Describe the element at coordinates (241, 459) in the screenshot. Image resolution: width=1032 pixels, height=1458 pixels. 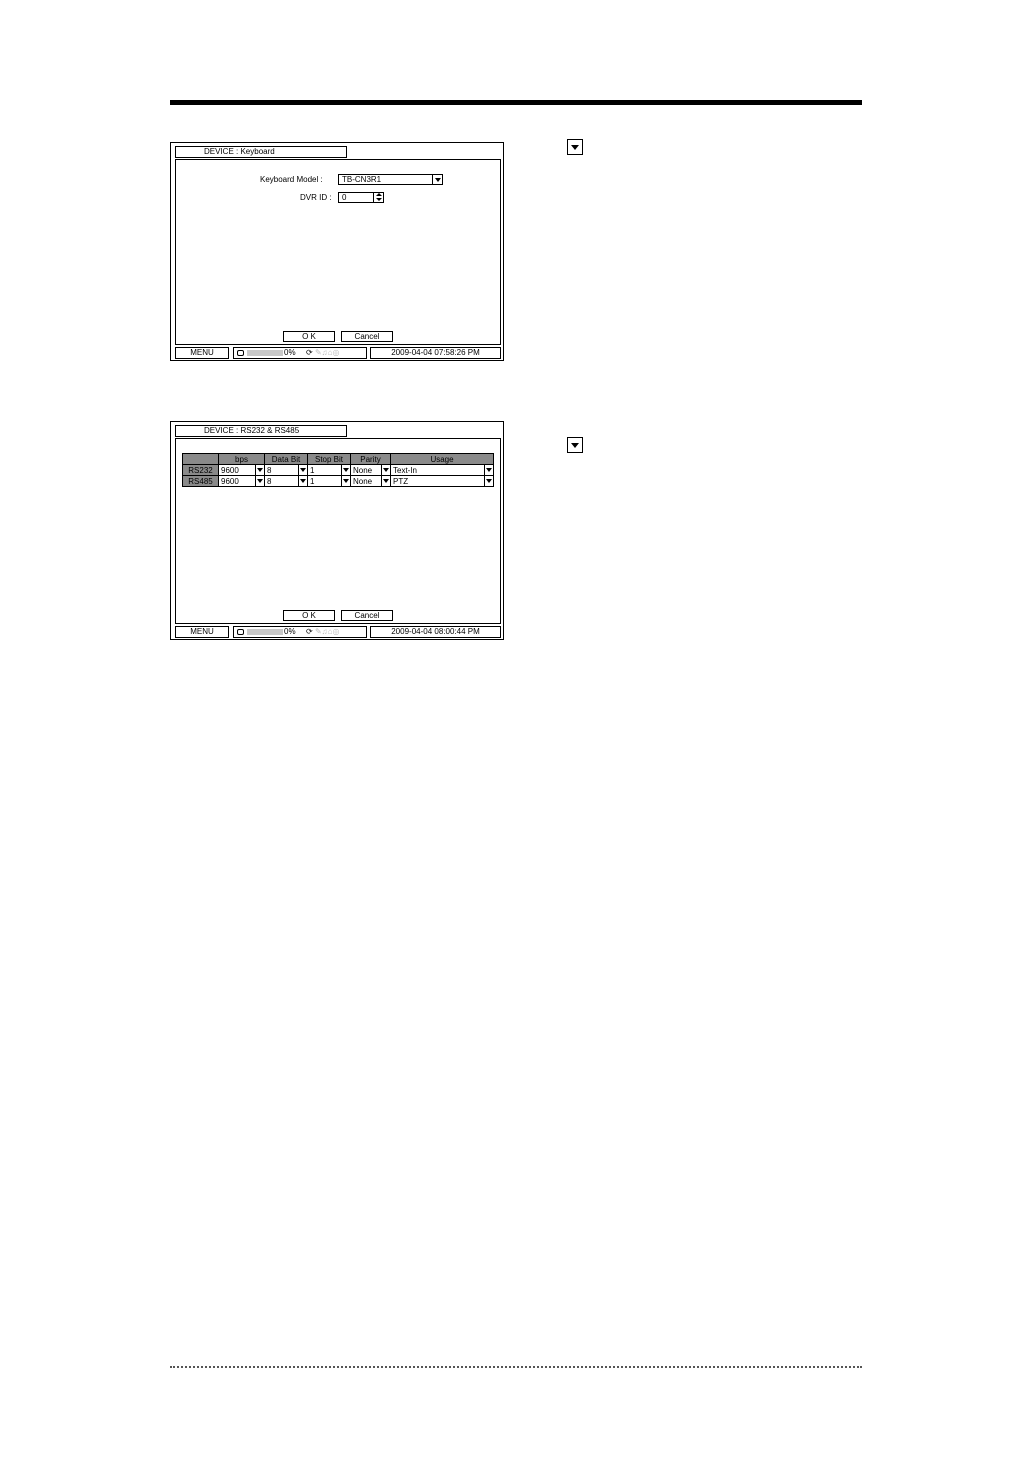
I see `column-header-bps: bps` at that location.